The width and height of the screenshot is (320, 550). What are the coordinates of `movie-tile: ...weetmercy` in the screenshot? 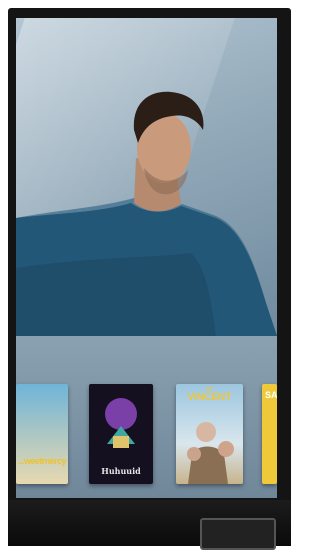 It's located at (42, 434).